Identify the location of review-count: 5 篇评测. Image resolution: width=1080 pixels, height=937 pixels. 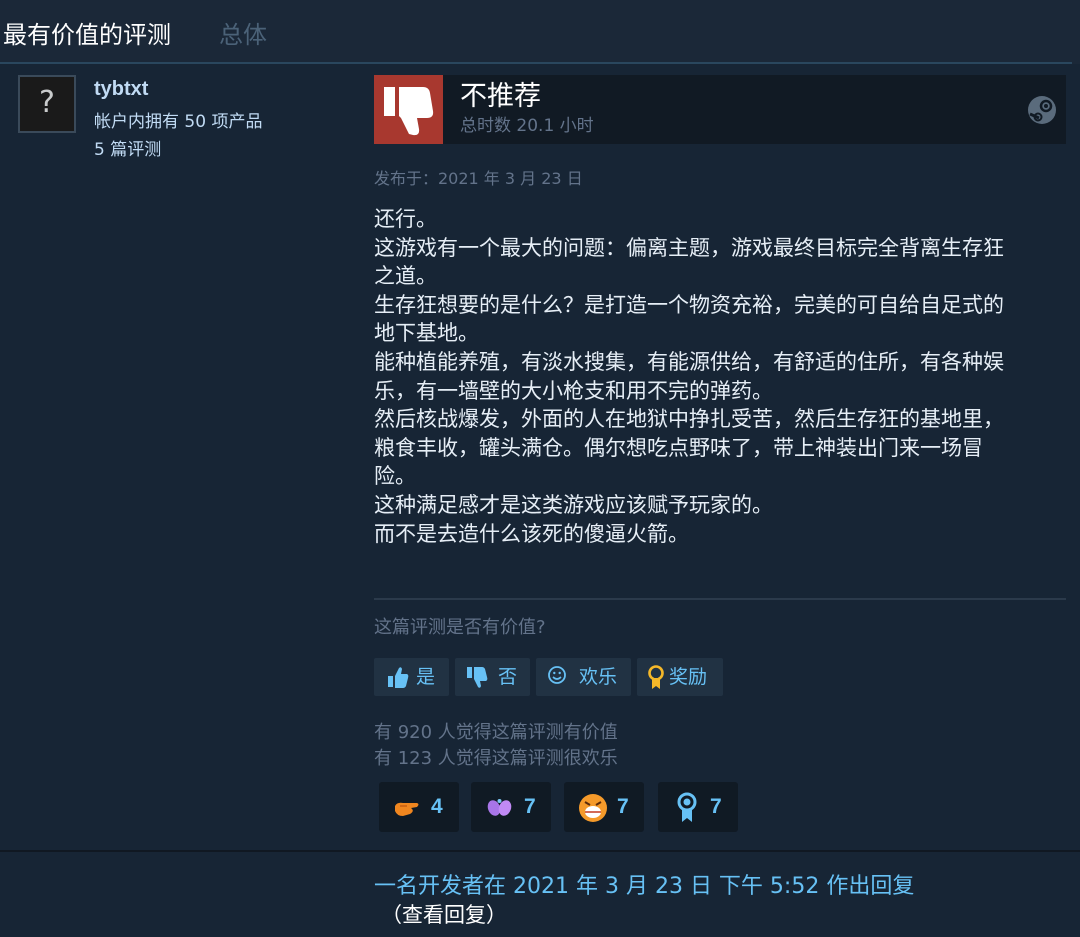
(127, 150).